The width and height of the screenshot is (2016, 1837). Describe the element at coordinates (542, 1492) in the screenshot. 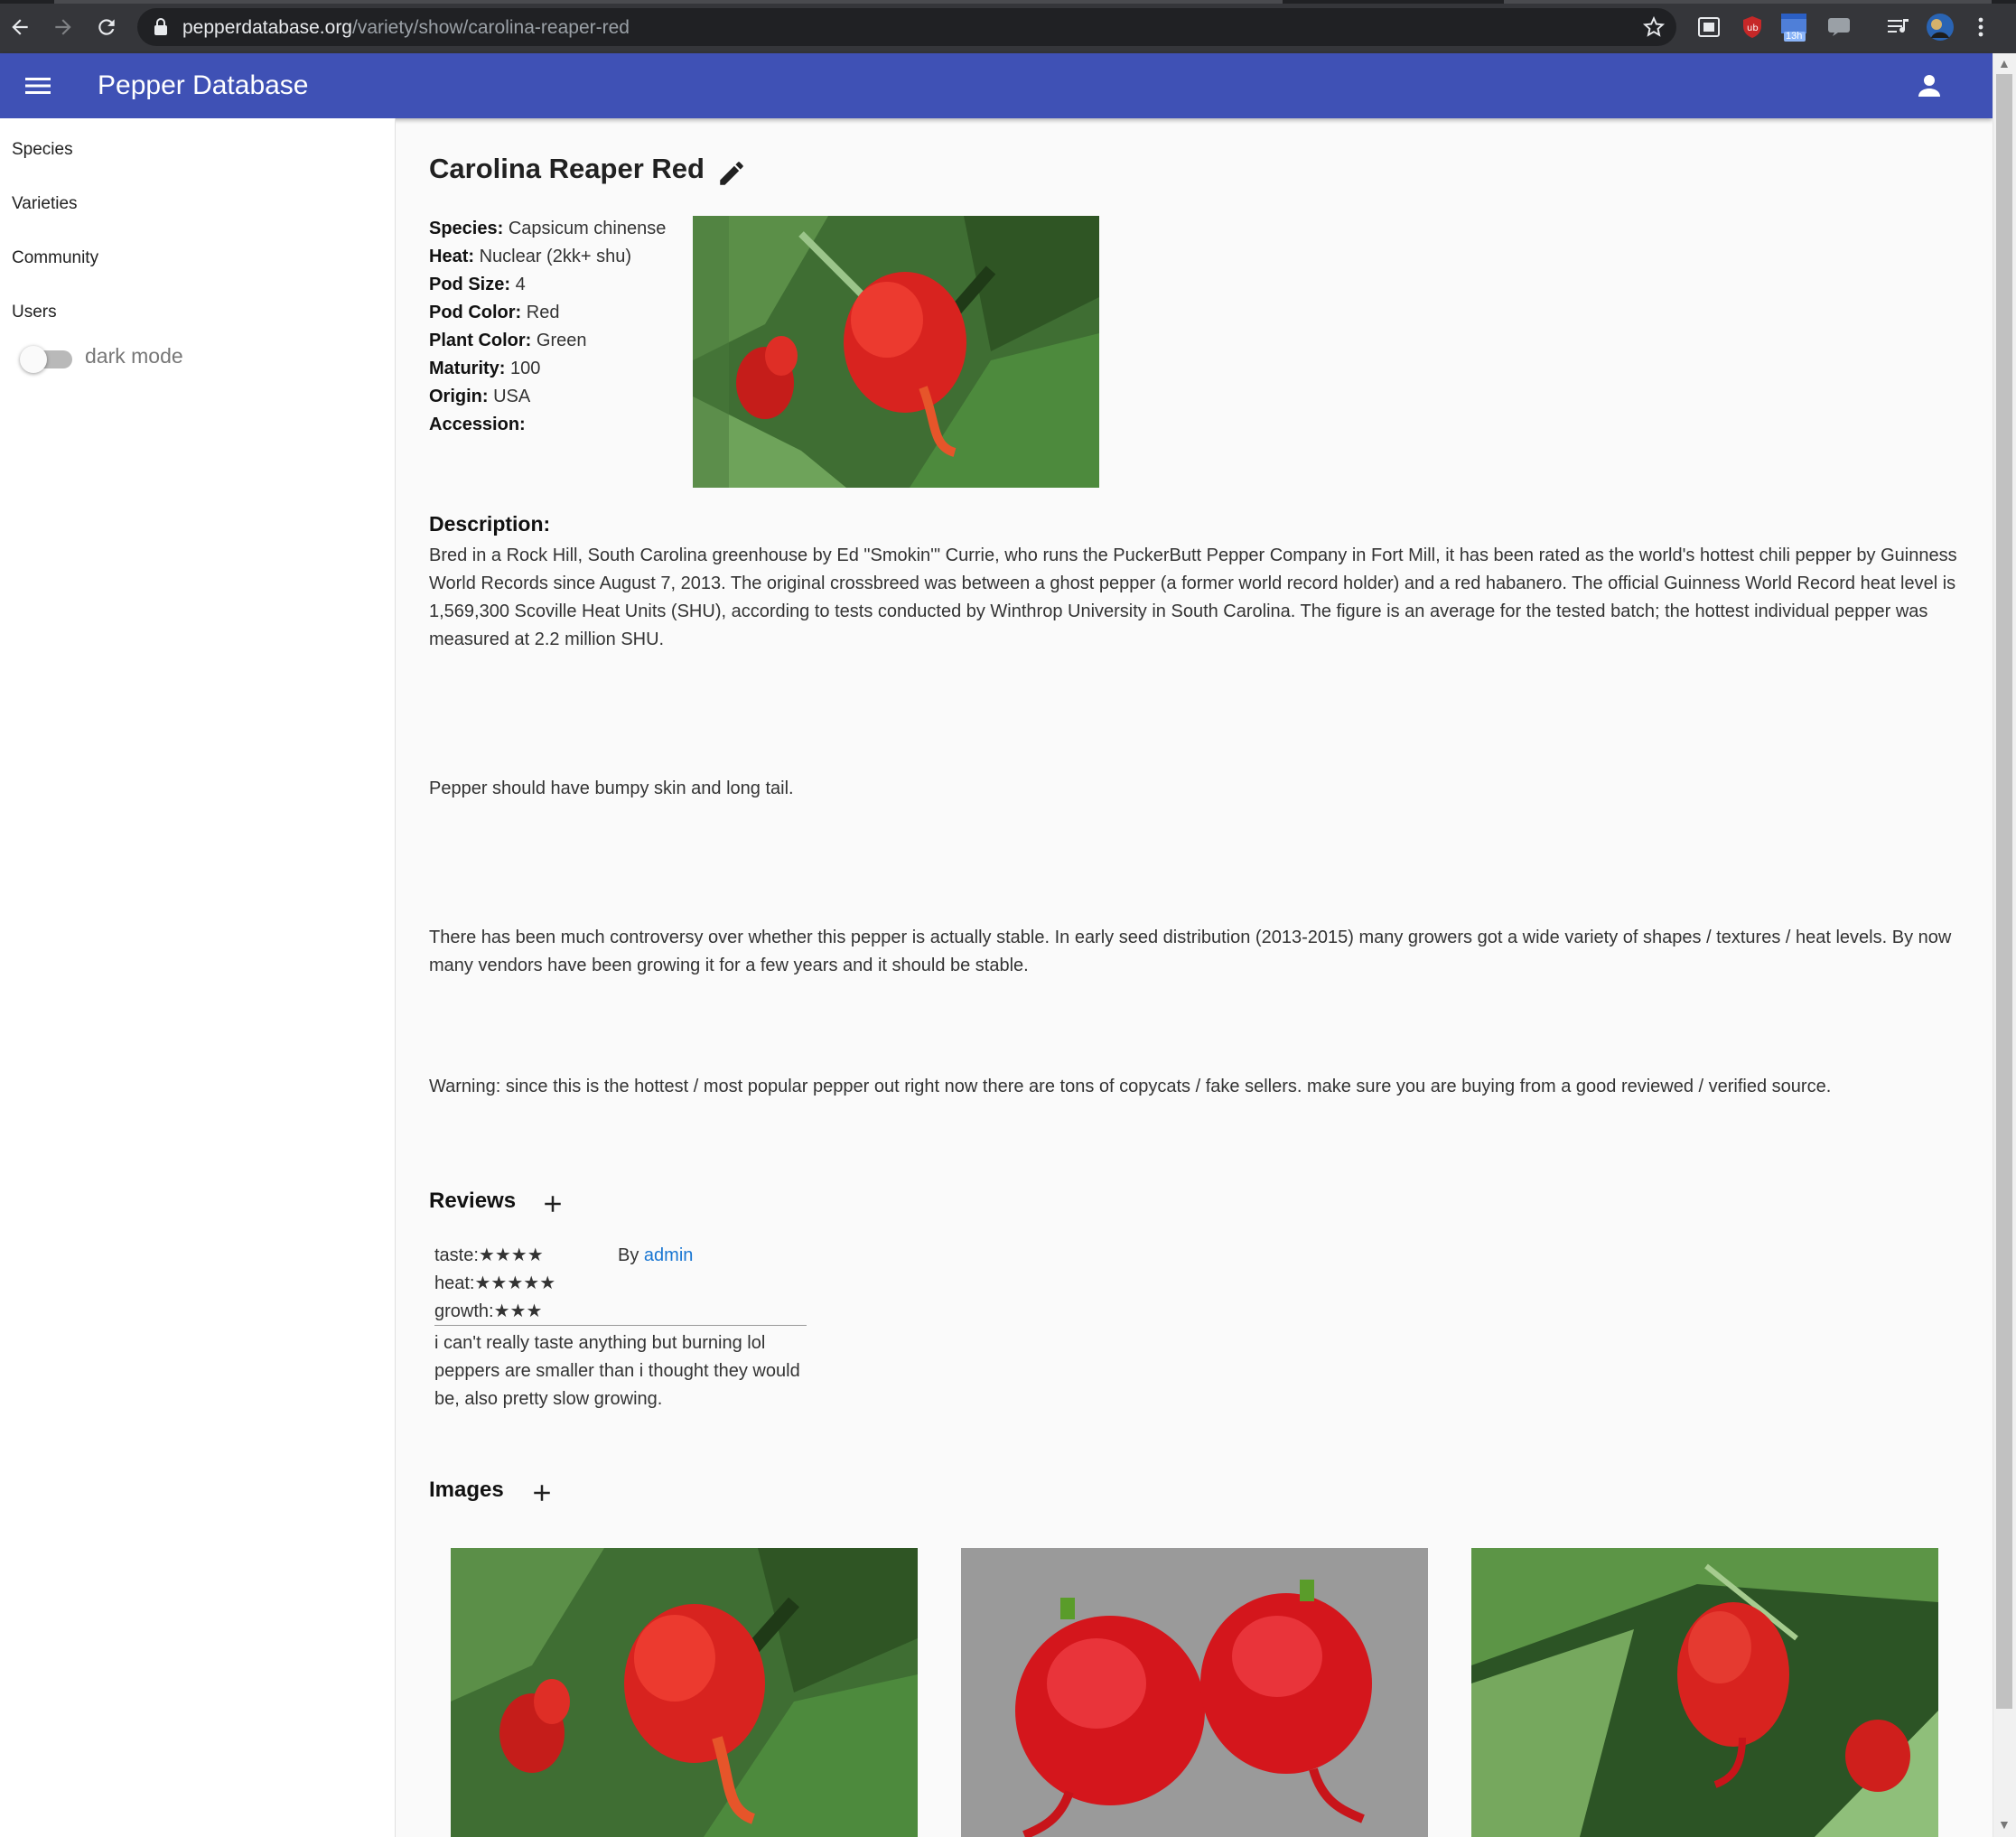

I see `add-image-icon` at that location.